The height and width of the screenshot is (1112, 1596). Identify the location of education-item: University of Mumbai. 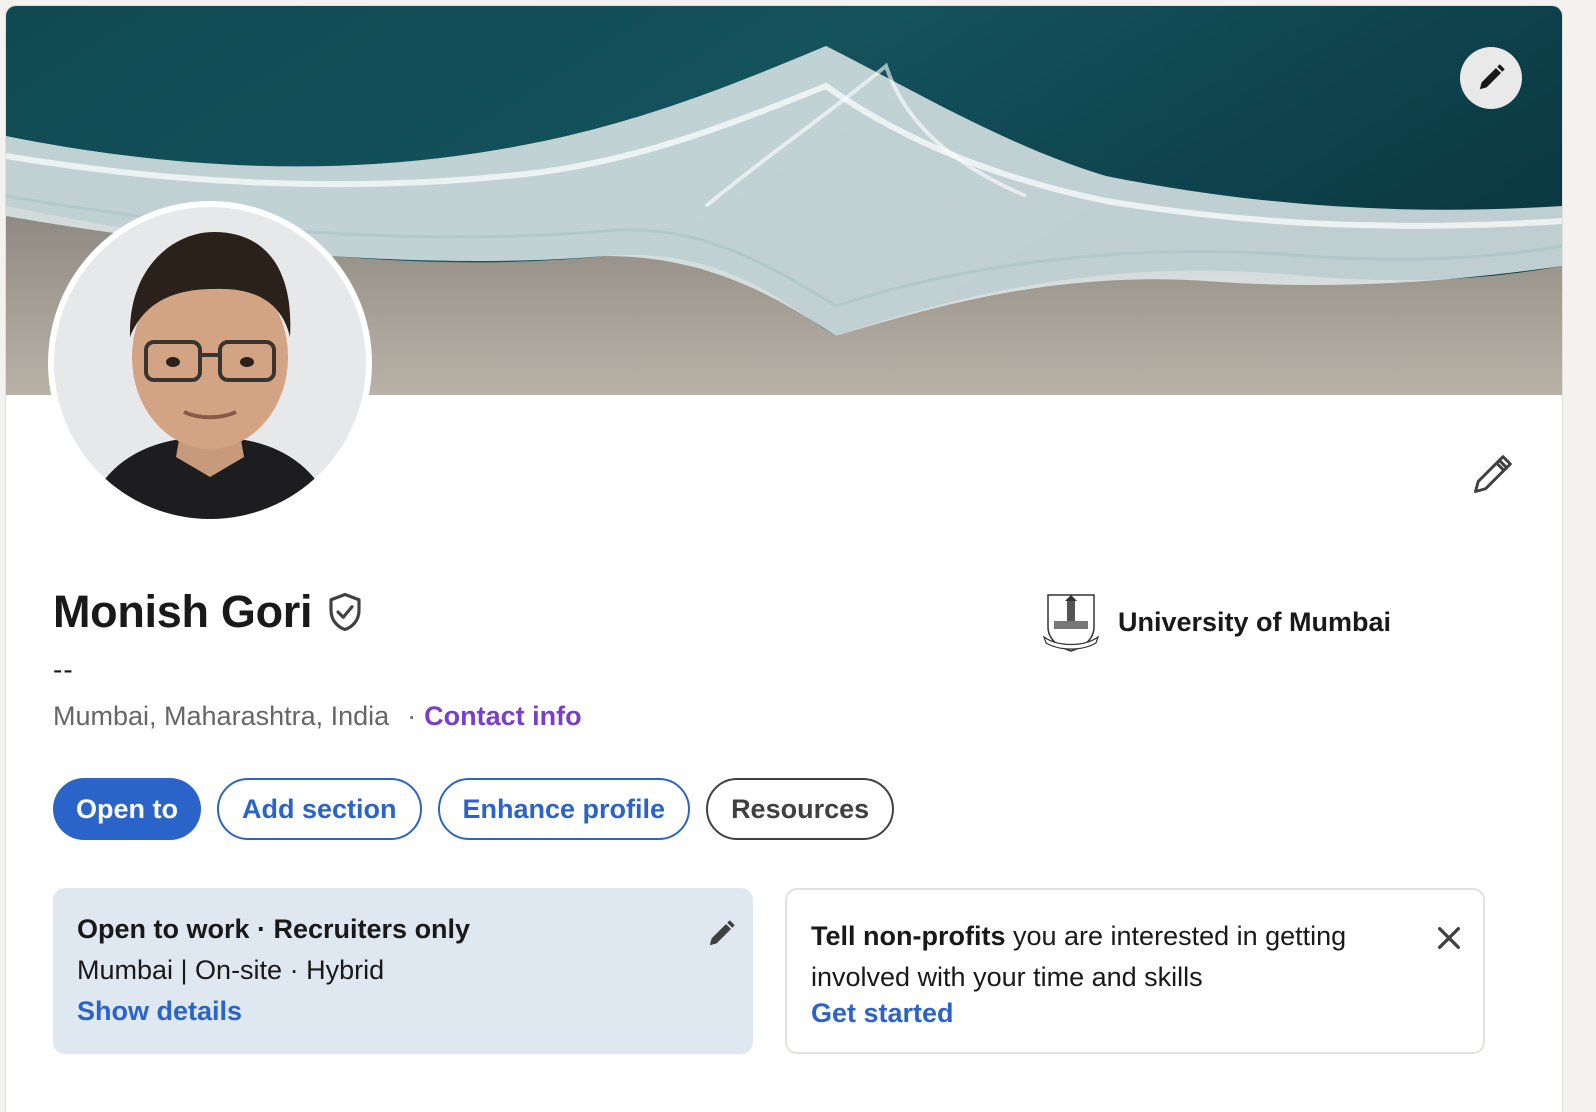
(1215, 622).